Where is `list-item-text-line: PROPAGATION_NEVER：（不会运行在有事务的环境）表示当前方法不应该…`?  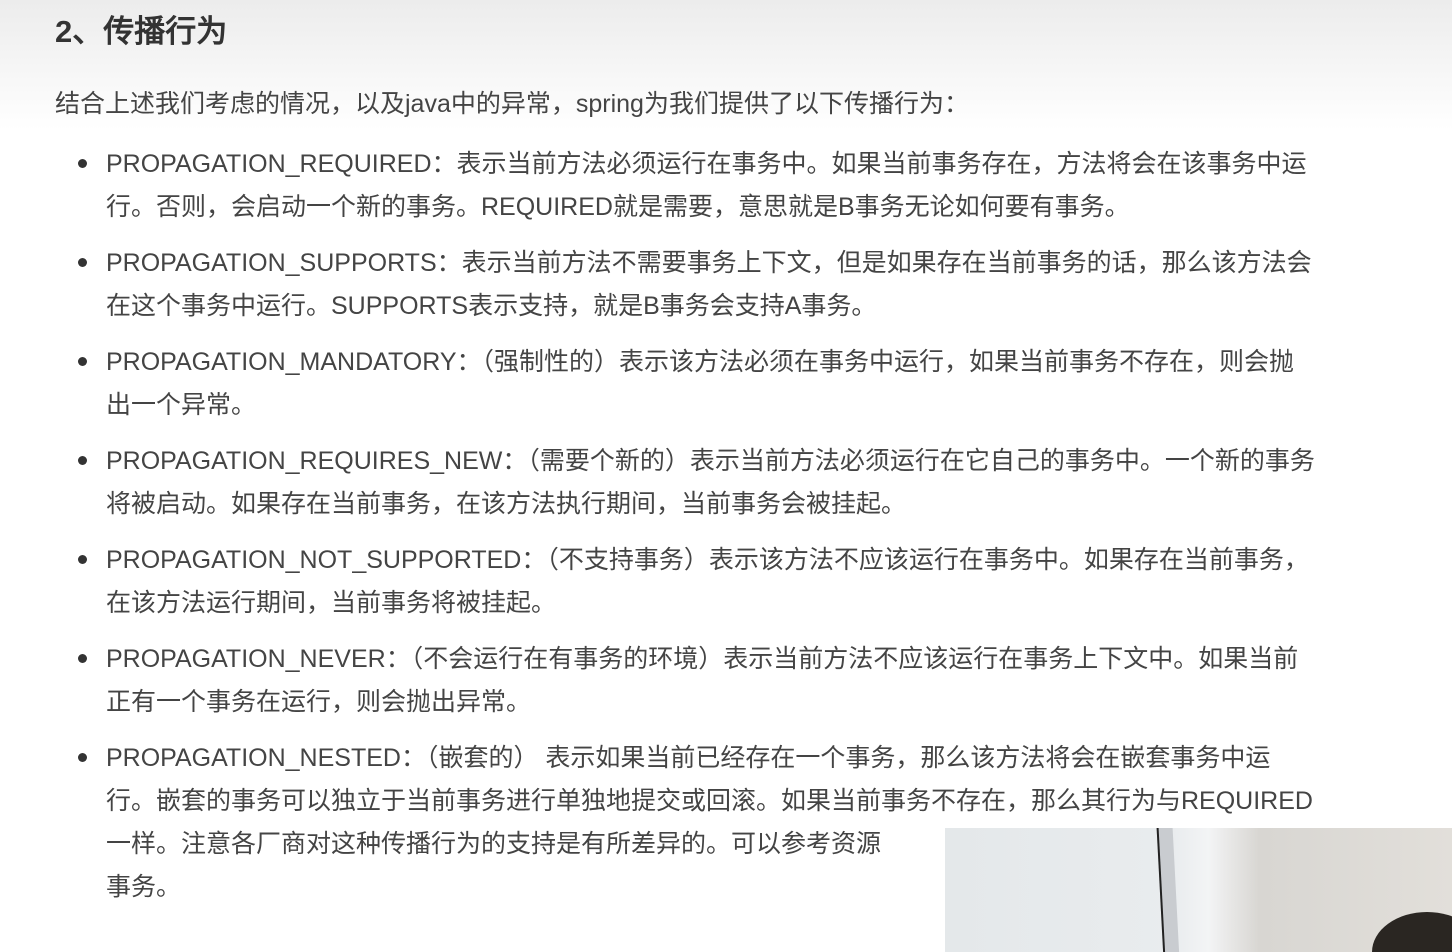
list-item-text-line: PROPAGATION_NEVER：（不会运行在有事务的环境）表示当前方法不应该… is located at coordinates (702, 659).